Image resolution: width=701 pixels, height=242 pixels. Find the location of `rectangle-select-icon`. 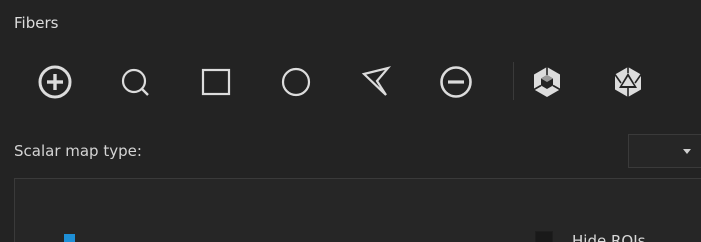

rectangle-select-icon is located at coordinates (216, 82).